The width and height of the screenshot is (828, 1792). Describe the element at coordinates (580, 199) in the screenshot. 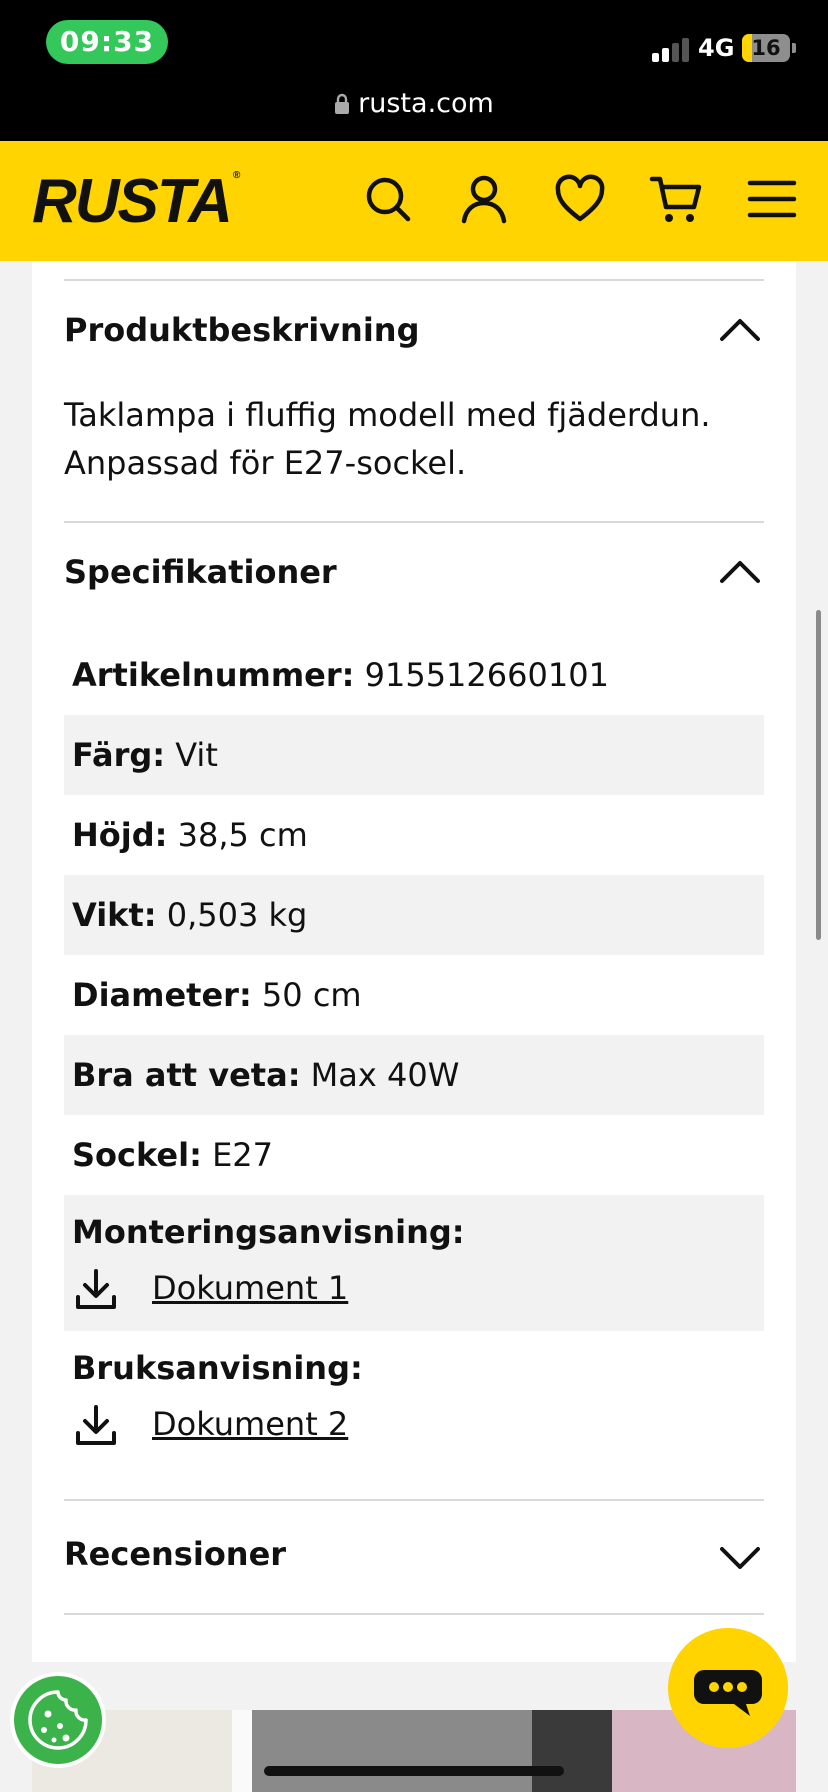

I see `heart-icon` at that location.